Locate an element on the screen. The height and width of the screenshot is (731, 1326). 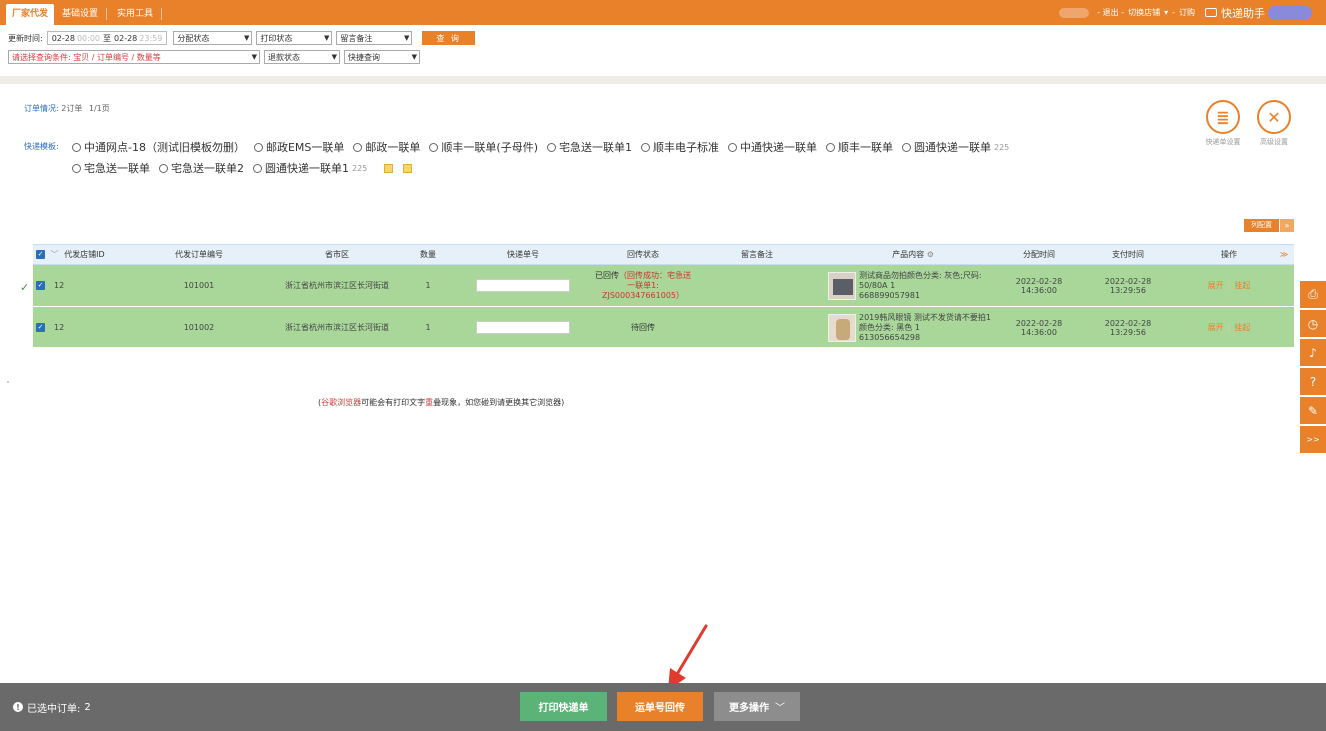
collapse-dock-icon: >> is located at coordinates (1313, 439).